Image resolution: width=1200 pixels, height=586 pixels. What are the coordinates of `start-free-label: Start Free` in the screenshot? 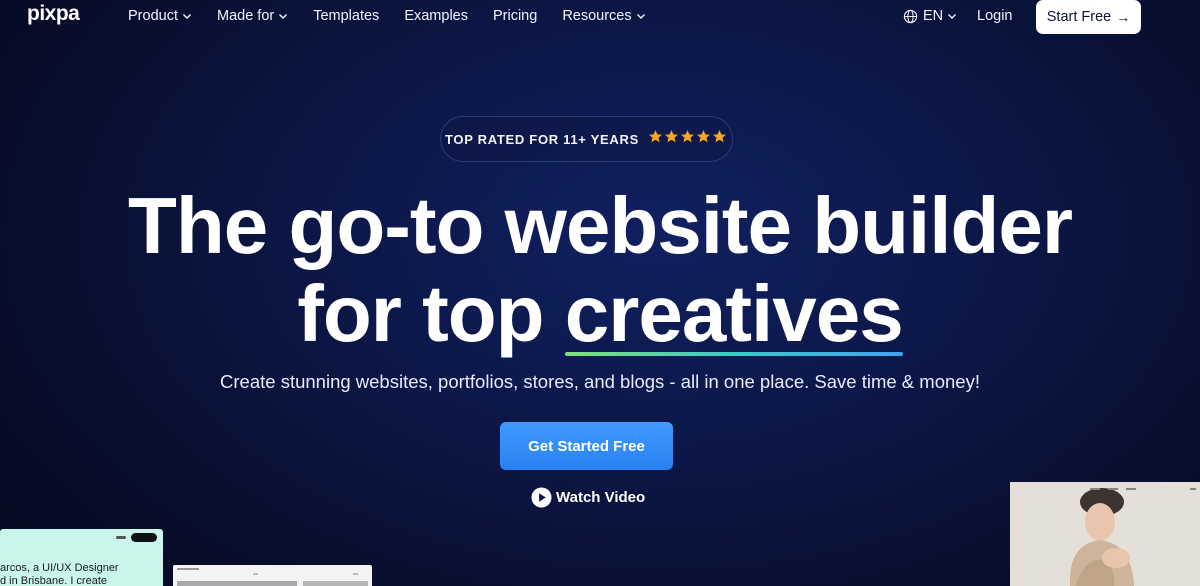 It's located at (1079, 17).